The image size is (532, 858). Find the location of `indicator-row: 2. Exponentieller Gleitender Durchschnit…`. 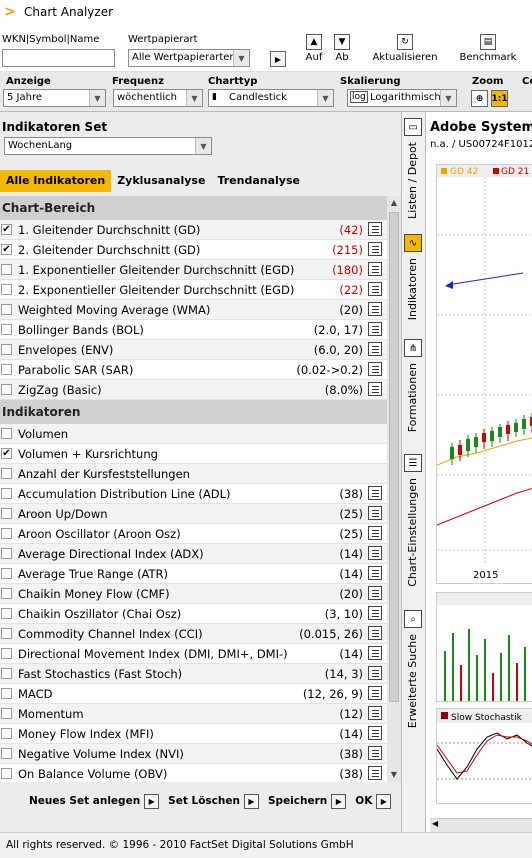

indicator-row: 2. Exponentieller Gleitender Durchschnit… is located at coordinates (193, 290).